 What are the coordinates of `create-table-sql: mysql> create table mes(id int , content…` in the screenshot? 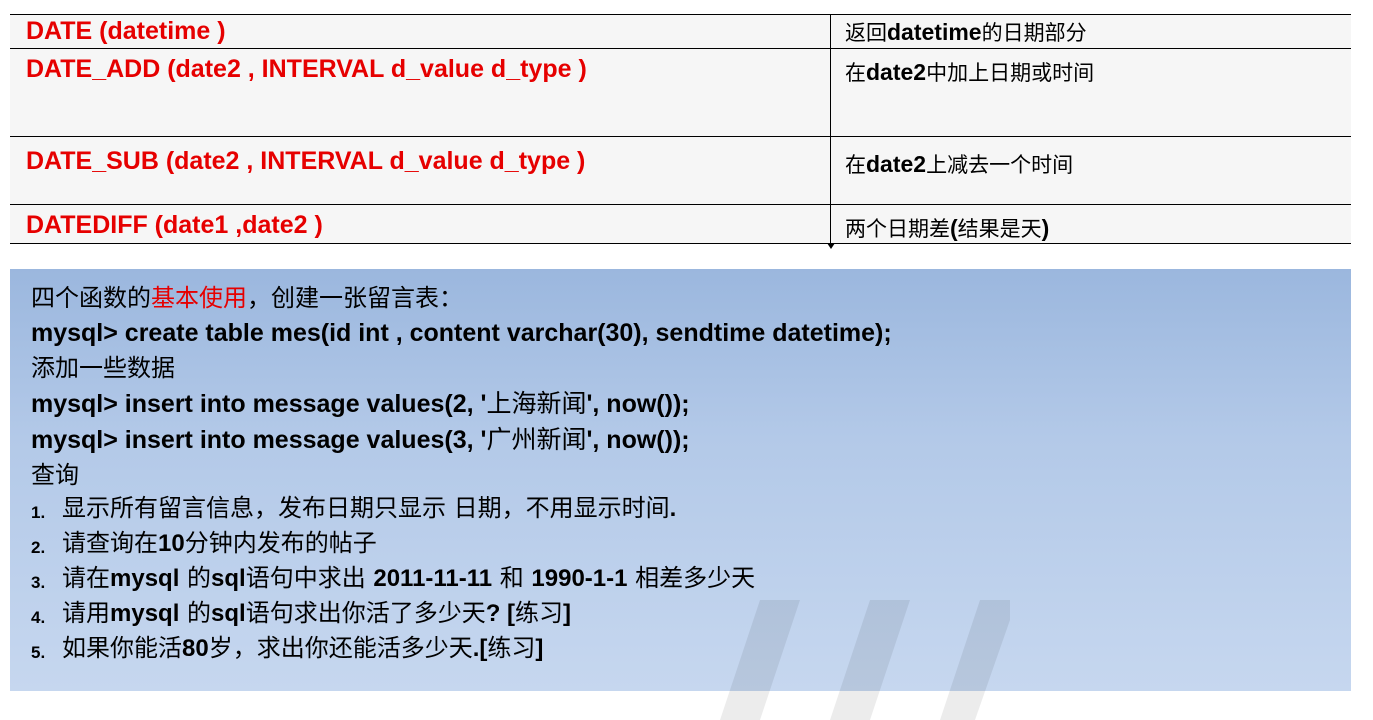 It's located at (461, 333).